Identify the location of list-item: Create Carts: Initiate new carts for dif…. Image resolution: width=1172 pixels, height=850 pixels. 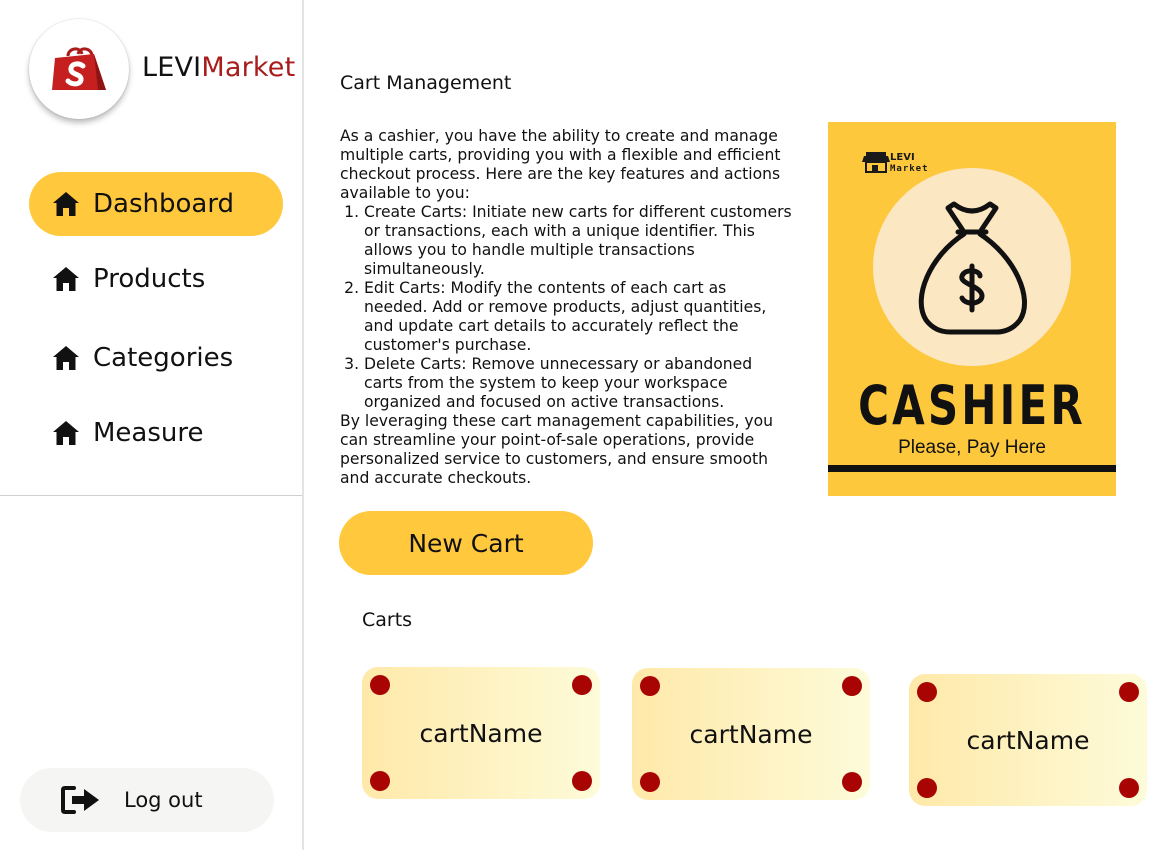
(578, 241).